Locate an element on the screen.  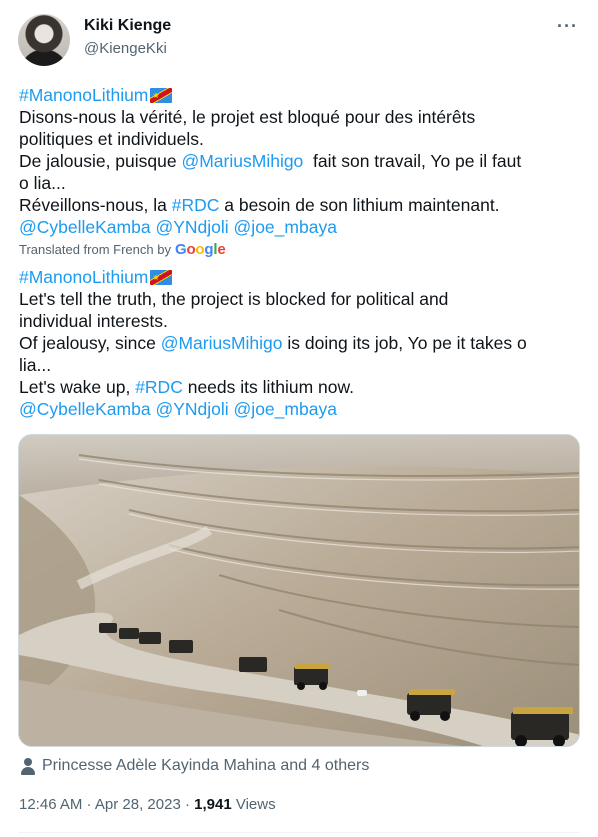
text-fragment: fait son travail, Yo pe il faut is located at coordinates (412, 161).